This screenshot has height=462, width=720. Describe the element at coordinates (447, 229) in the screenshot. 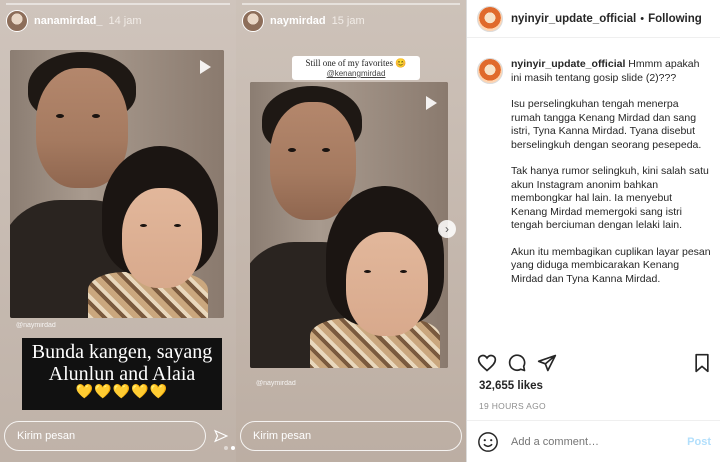

I see `chevron-right-icon: ›` at that location.